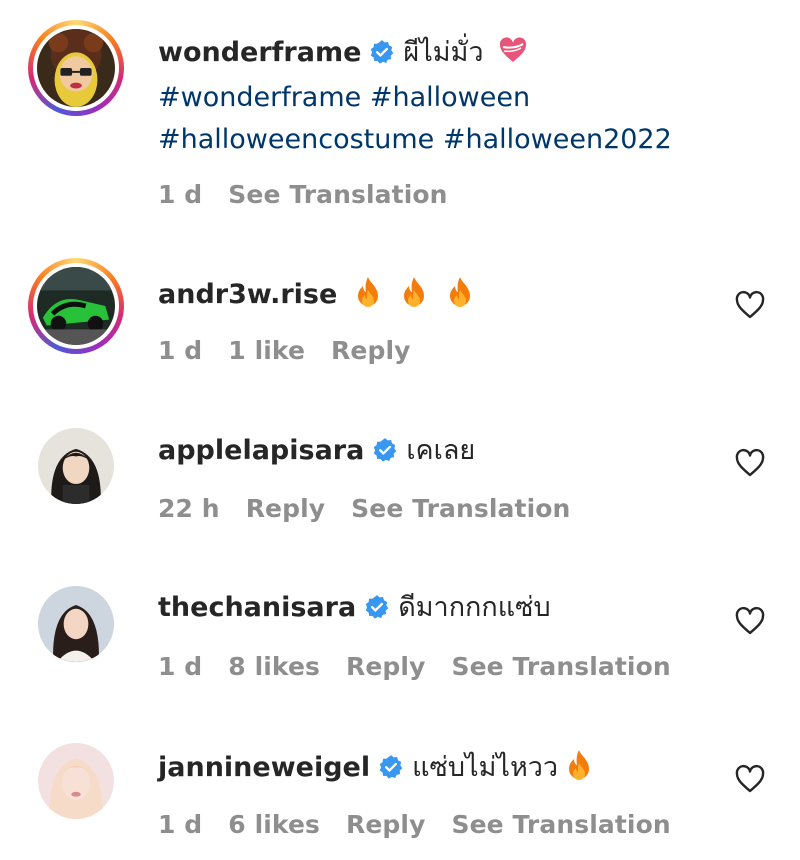  What do you see at coordinates (259, 52) in the screenshot?
I see `username: wonderframe` at bounding box center [259, 52].